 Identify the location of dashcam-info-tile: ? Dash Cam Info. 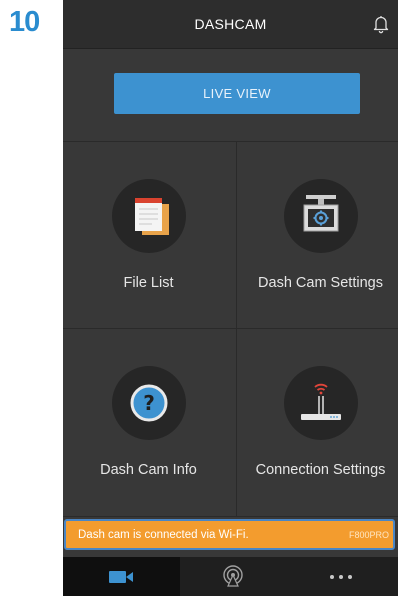
(148, 422).